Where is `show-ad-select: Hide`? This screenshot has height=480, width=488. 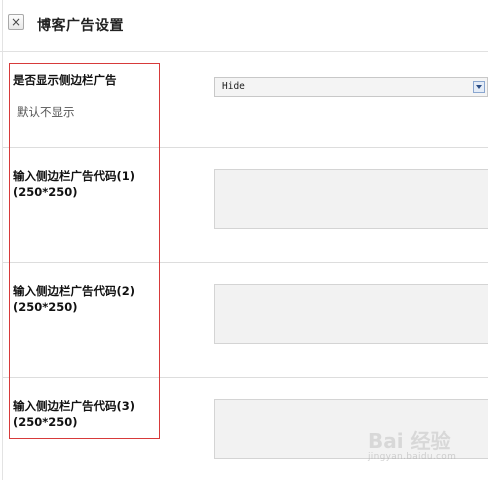
show-ad-select: Hide is located at coordinates (351, 87).